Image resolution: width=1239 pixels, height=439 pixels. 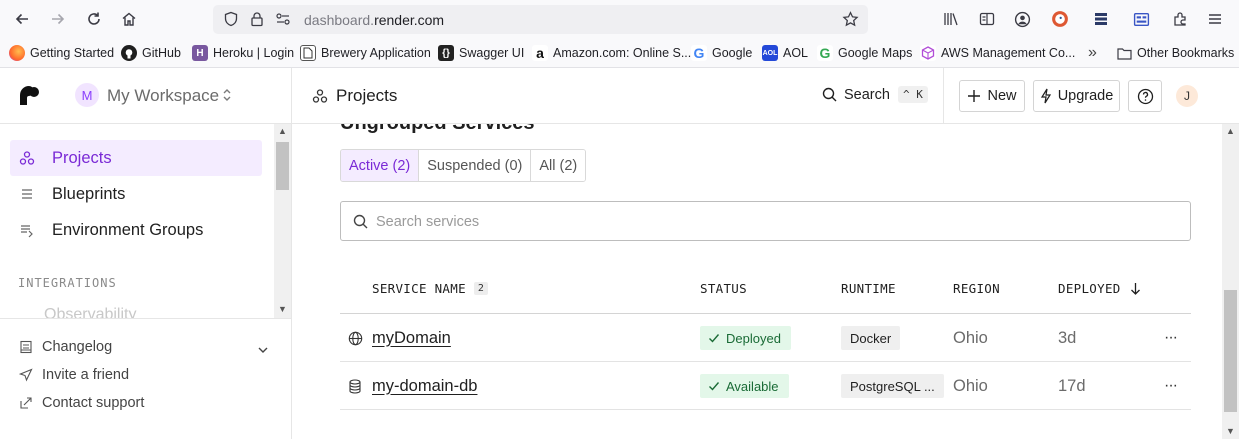 I want to click on sidebar-item-blueprints: Blueprints, so click(x=136, y=194).